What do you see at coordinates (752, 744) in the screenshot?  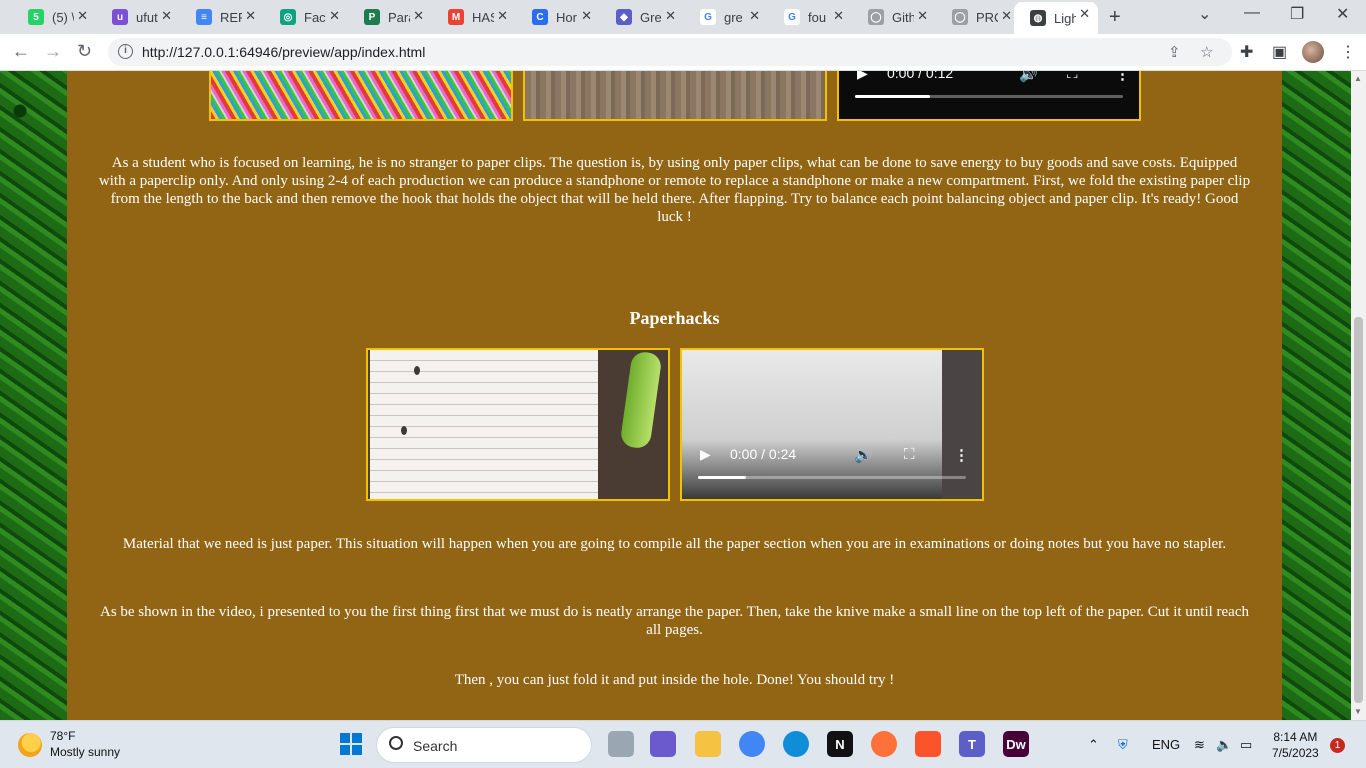 I see `taskbar-chrome-icon` at bounding box center [752, 744].